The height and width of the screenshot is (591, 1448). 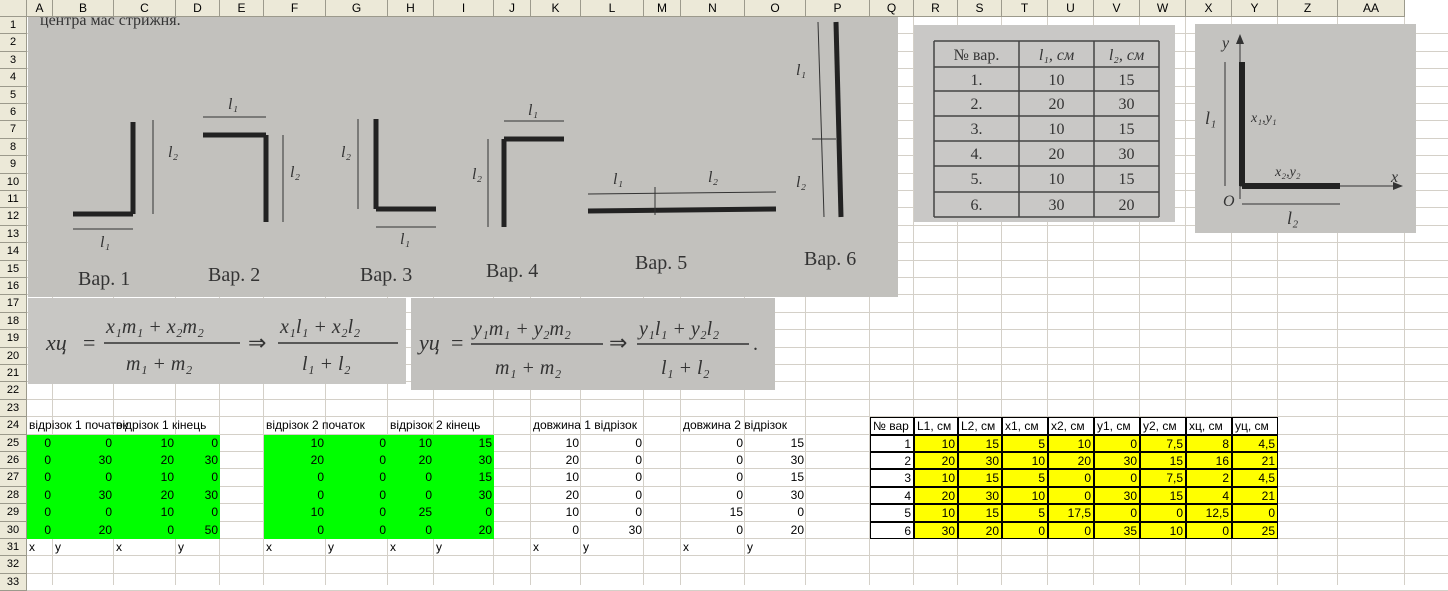 What do you see at coordinates (13, 495) in the screenshot?
I see `row-header-28: 28` at bounding box center [13, 495].